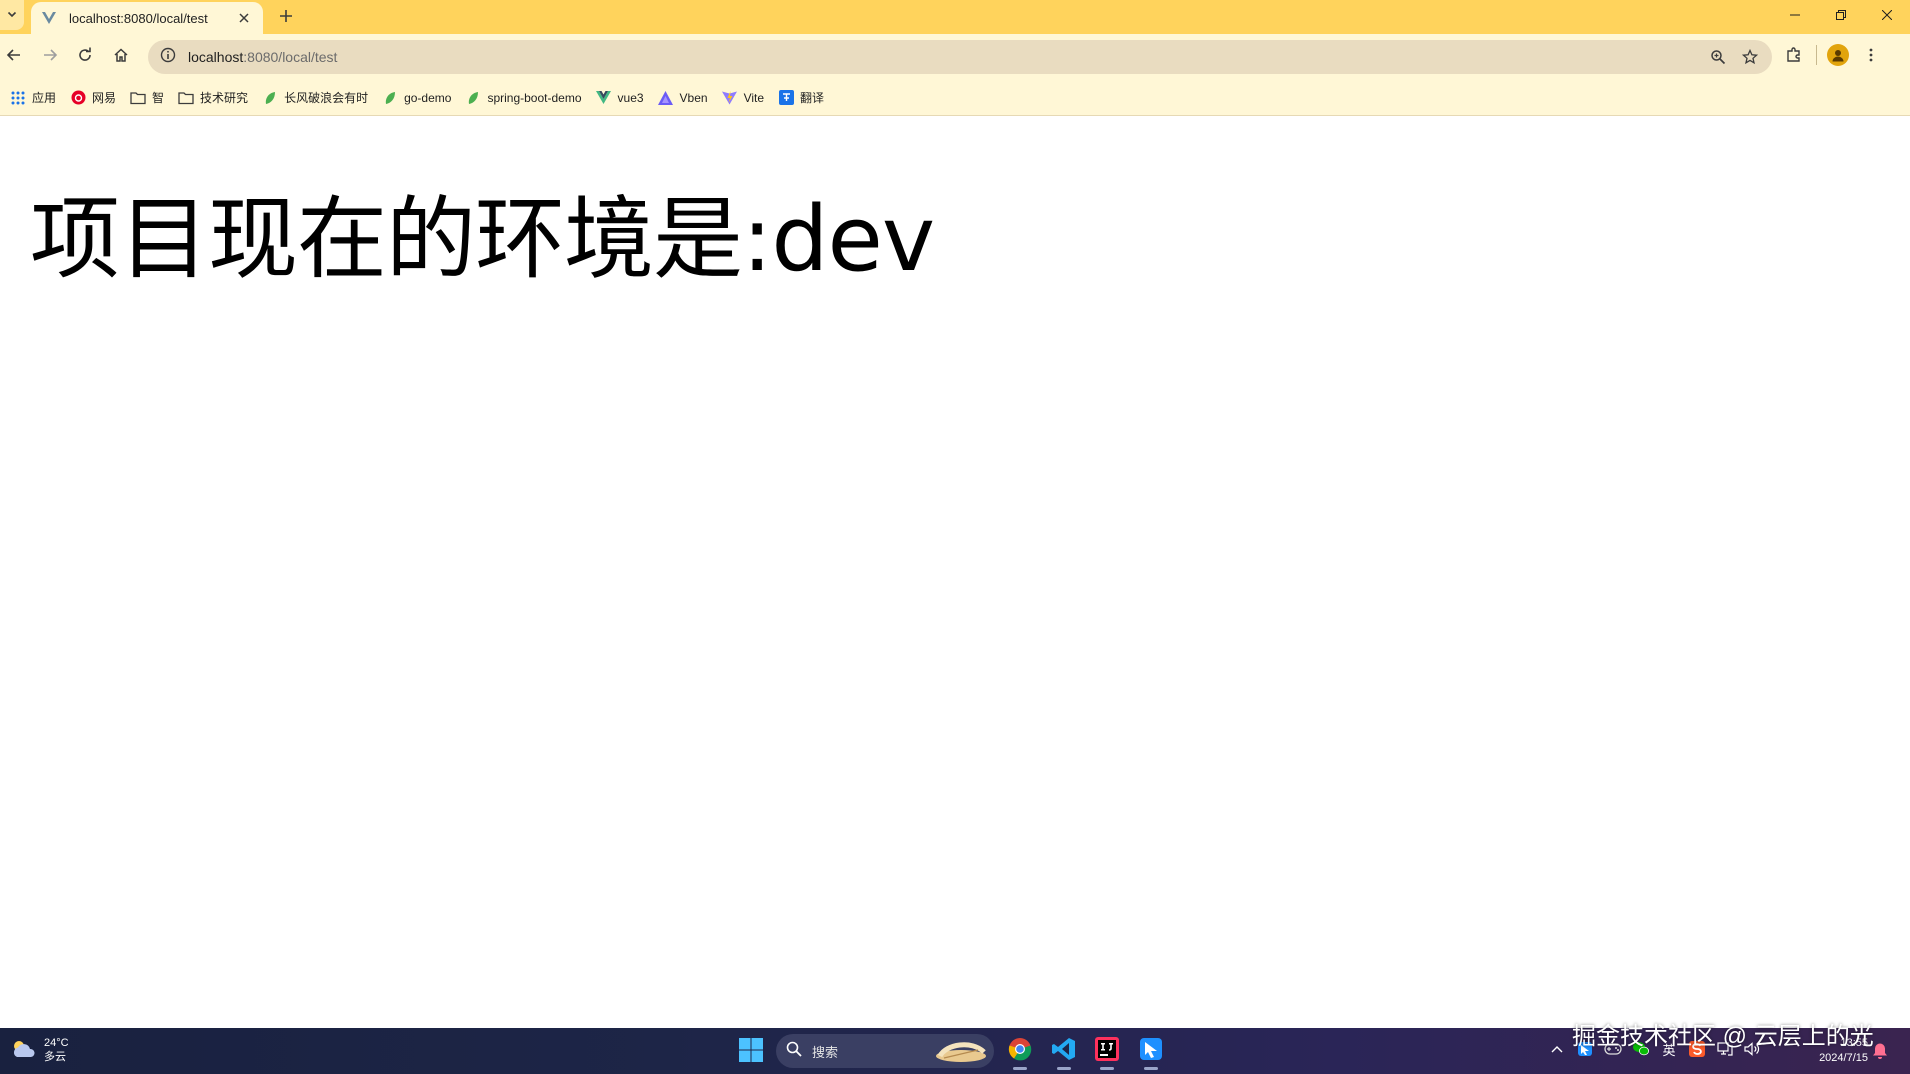  What do you see at coordinates (1718, 57) in the screenshot?
I see `zoom-icon` at bounding box center [1718, 57].